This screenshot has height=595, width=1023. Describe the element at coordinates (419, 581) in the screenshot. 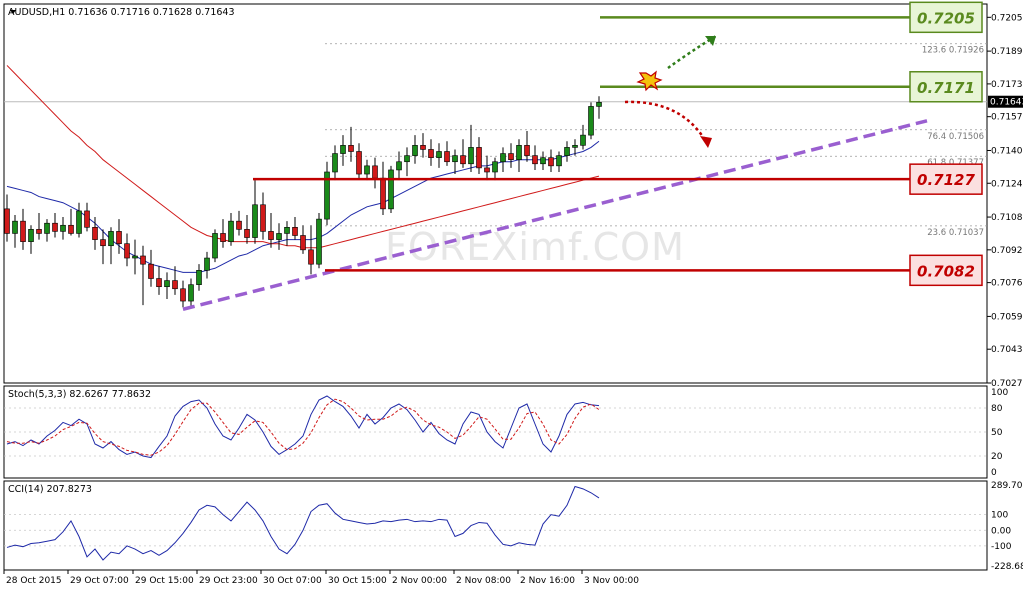

I see `x-axis-label: 2 Nov 00:00` at that location.